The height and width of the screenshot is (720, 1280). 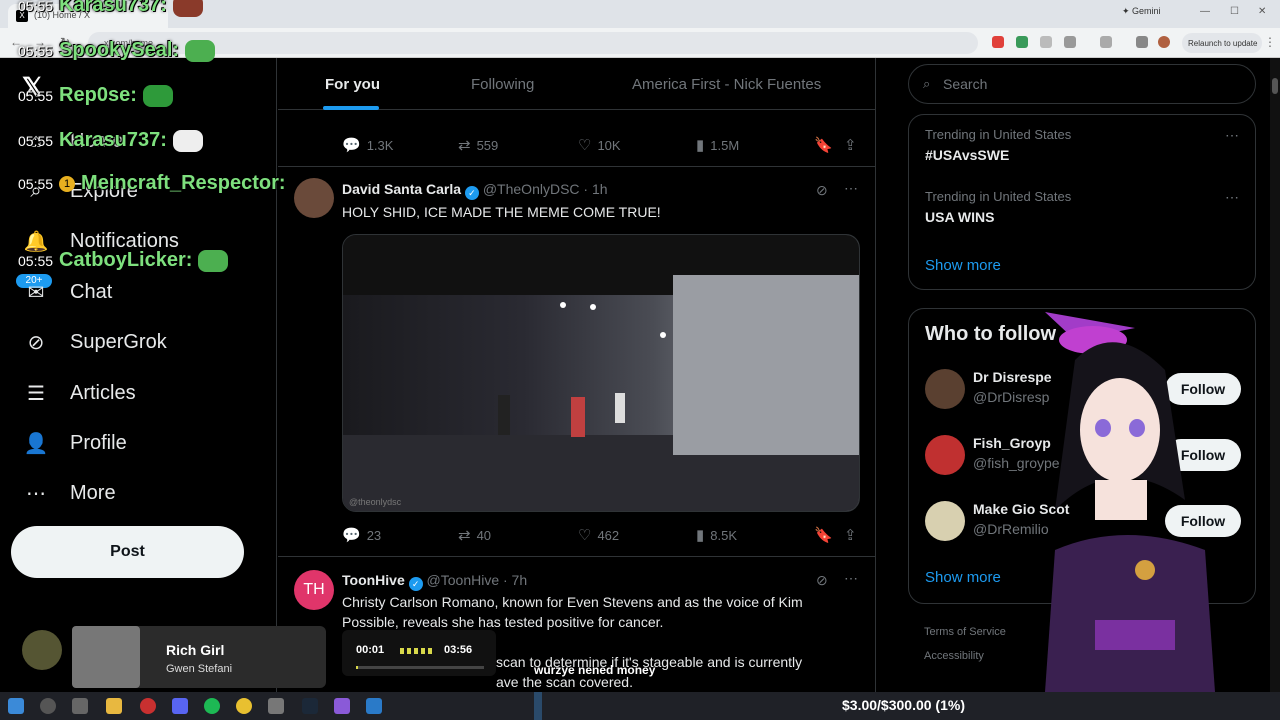 I want to click on nav-supergrok: ⊘ SuperGrok, so click(x=94, y=342).